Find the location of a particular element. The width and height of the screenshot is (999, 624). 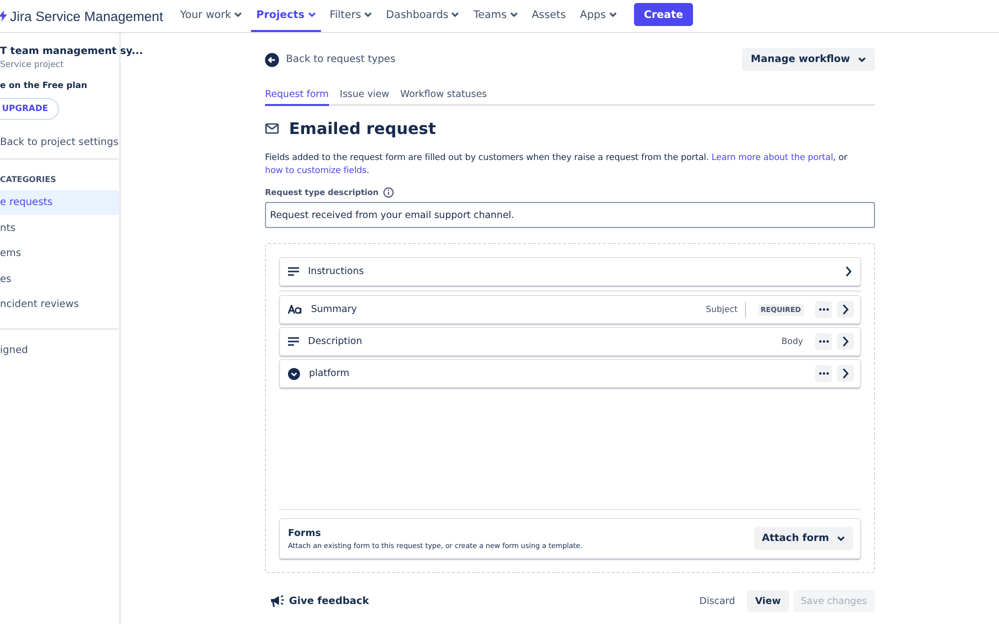

nav-menu-item: Assets is located at coordinates (548, 16).